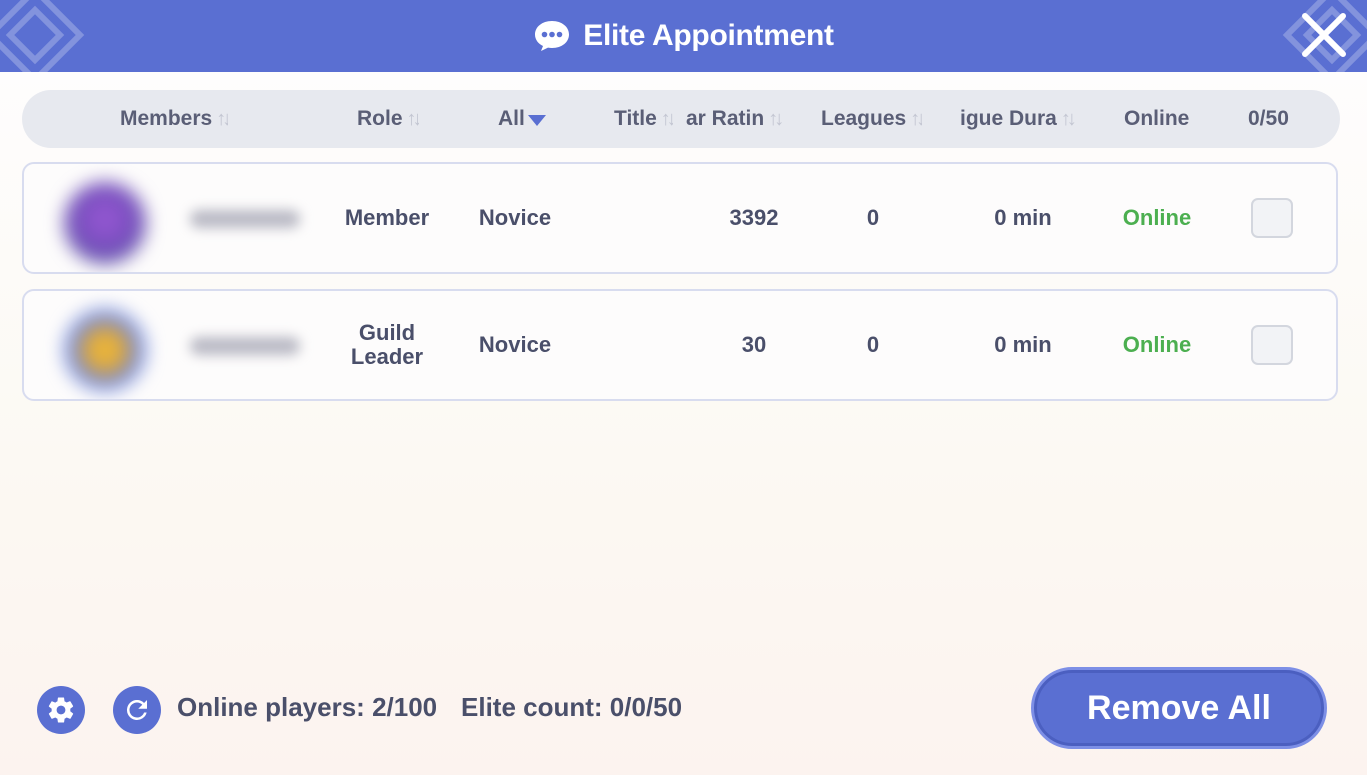  Describe the element at coordinates (1179, 708) in the screenshot. I see `remove-all-button: Remove All` at that location.